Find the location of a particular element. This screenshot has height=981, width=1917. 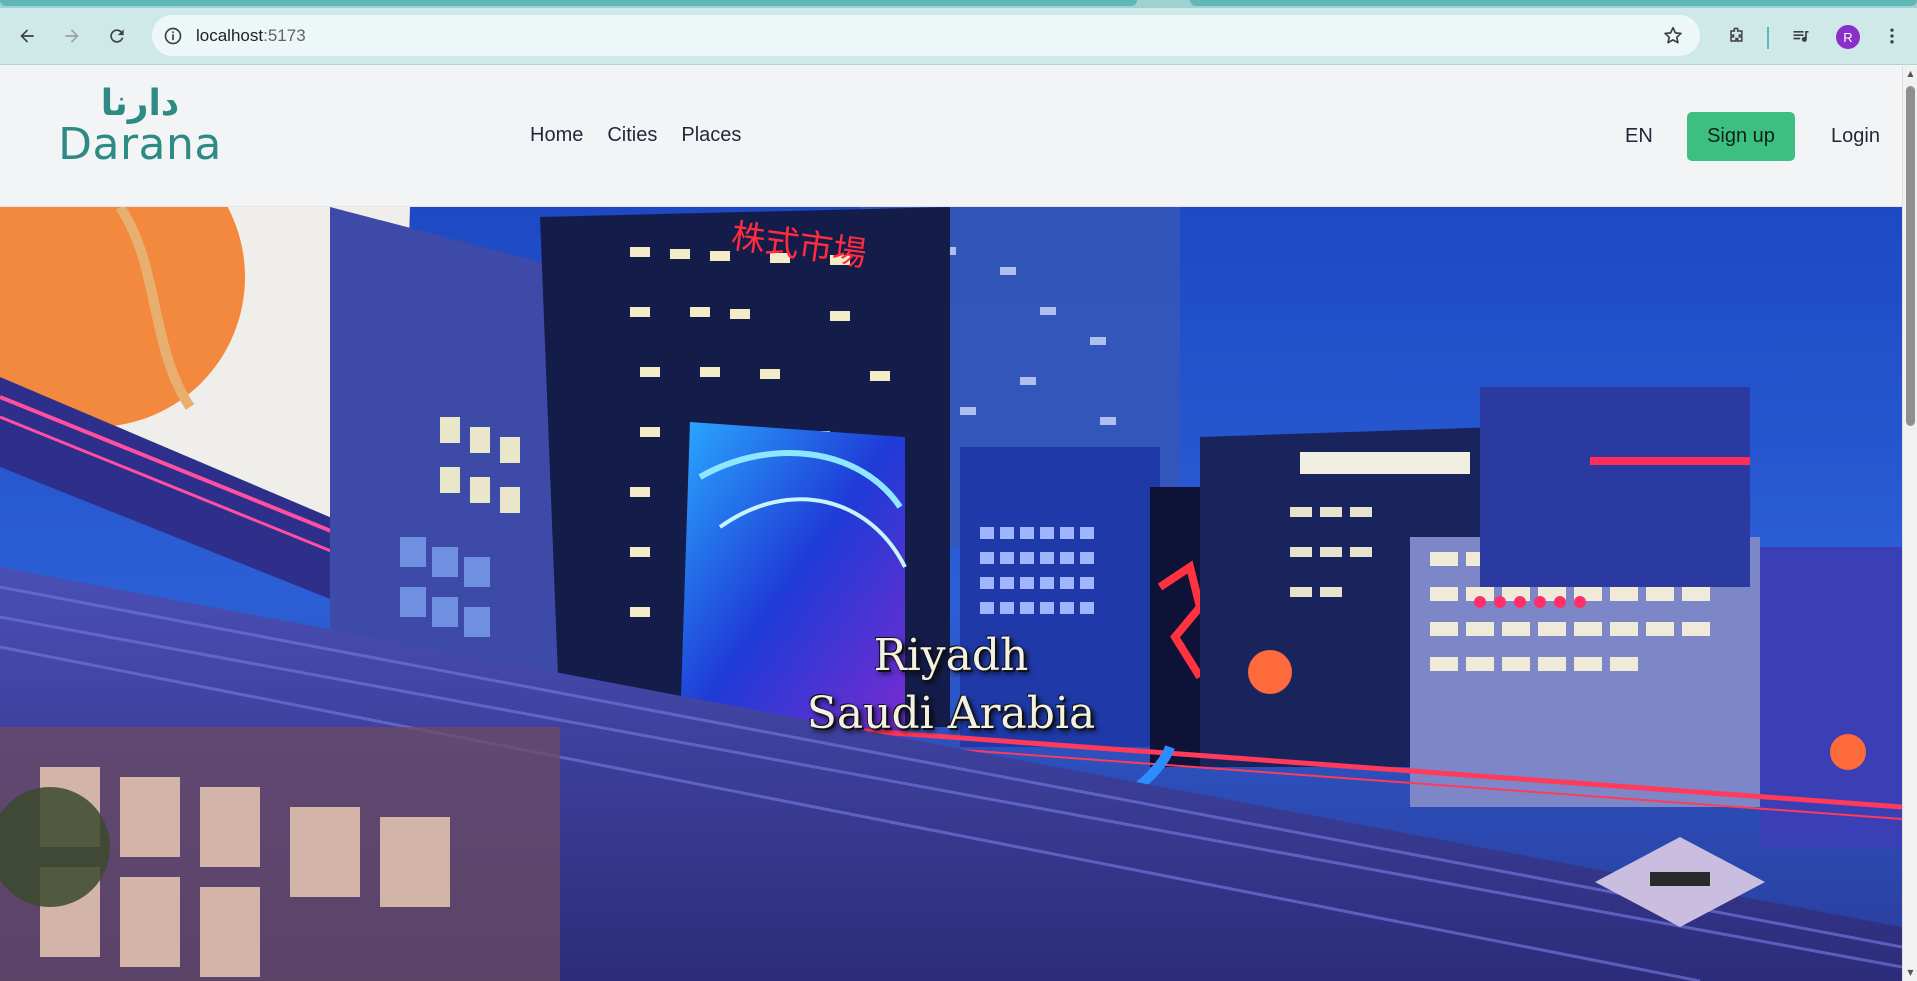

extensions-icon is located at coordinates (1736, 36).